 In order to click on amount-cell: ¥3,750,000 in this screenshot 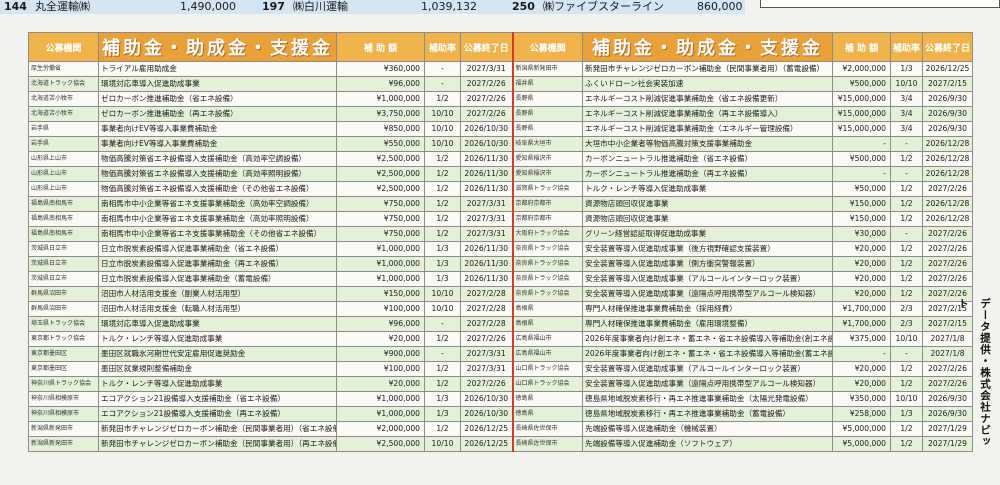, I will do `click(380, 114)`.